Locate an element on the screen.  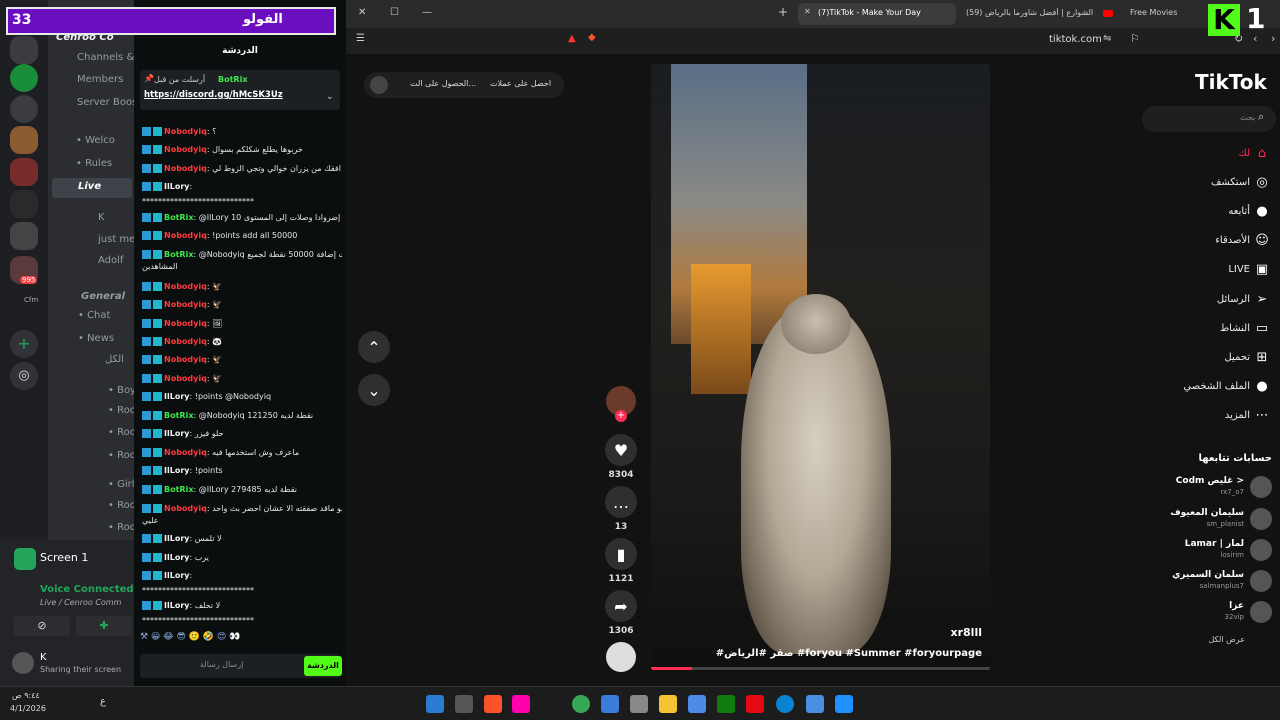
add-server-icon: + is located at coordinates (24, 344).